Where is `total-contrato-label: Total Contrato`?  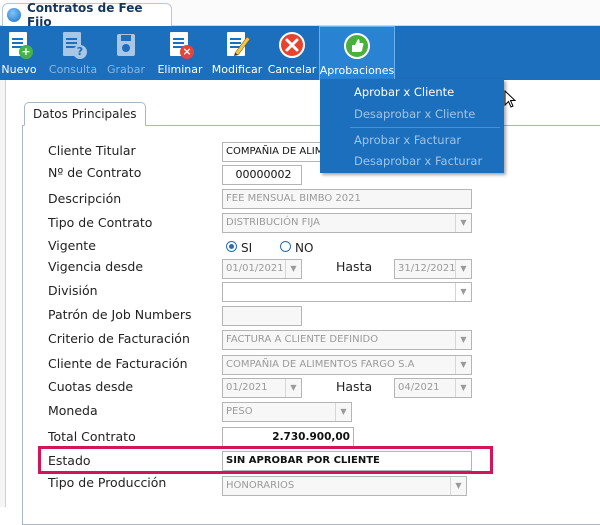 total-contrato-label: Total Contrato is located at coordinates (92, 436).